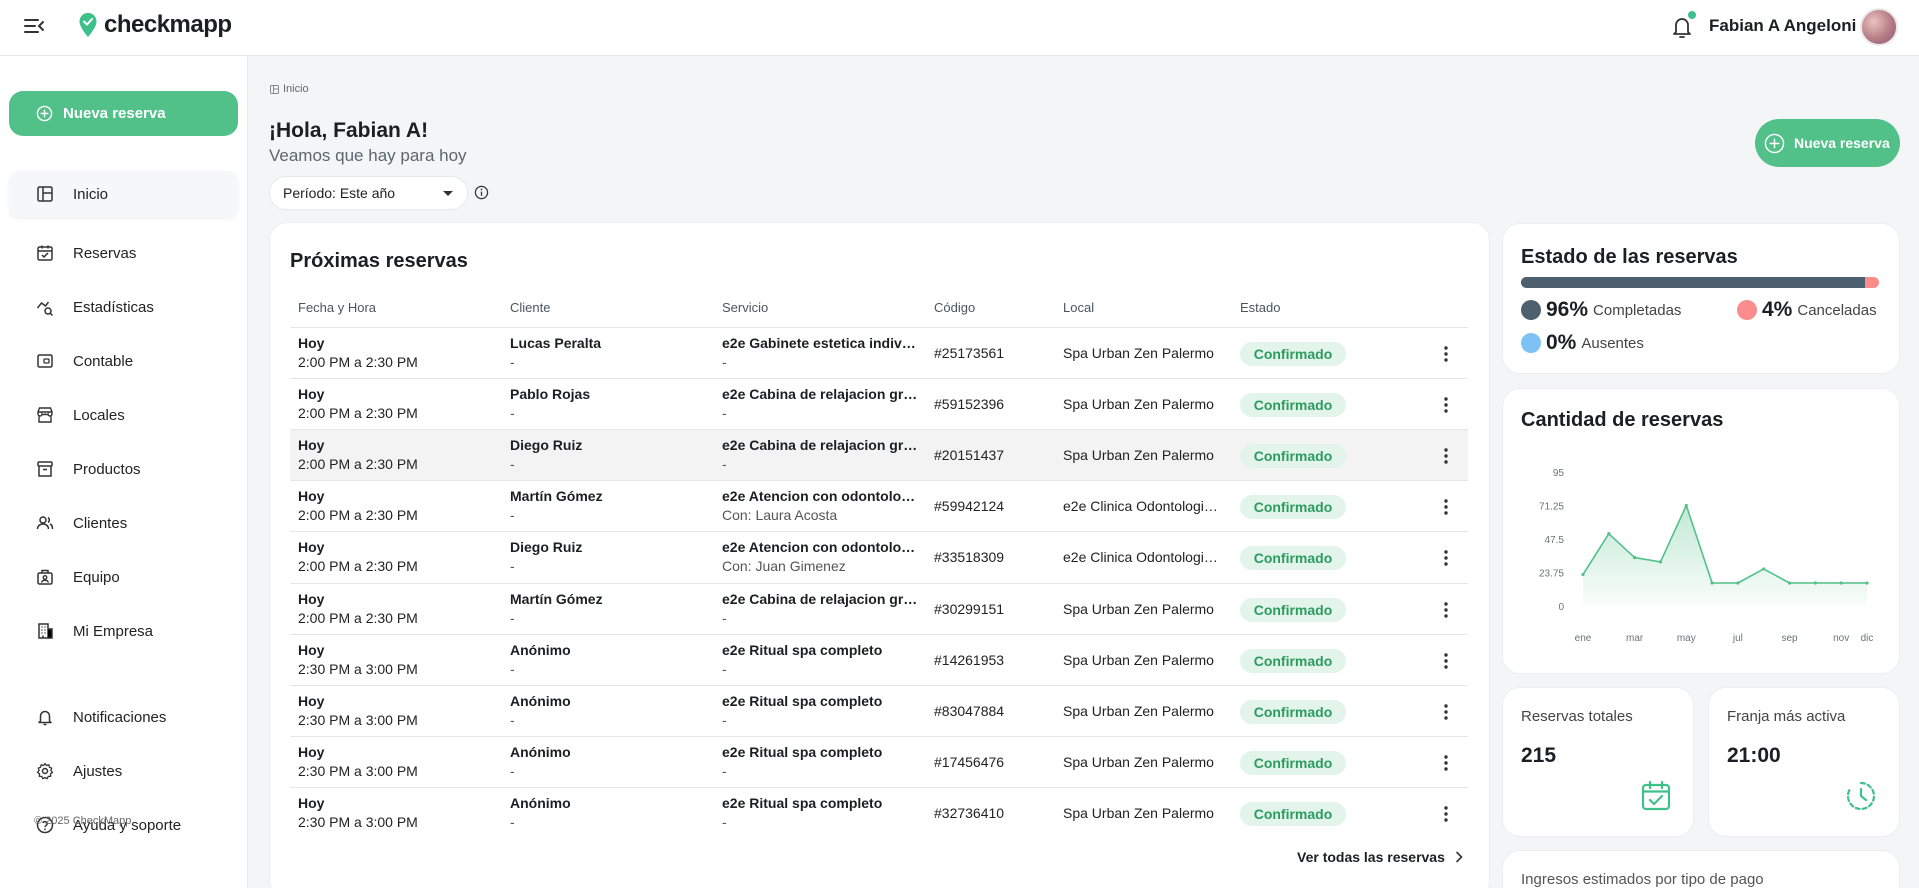  I want to click on sidebar-item-label: Reservas, so click(105, 253).